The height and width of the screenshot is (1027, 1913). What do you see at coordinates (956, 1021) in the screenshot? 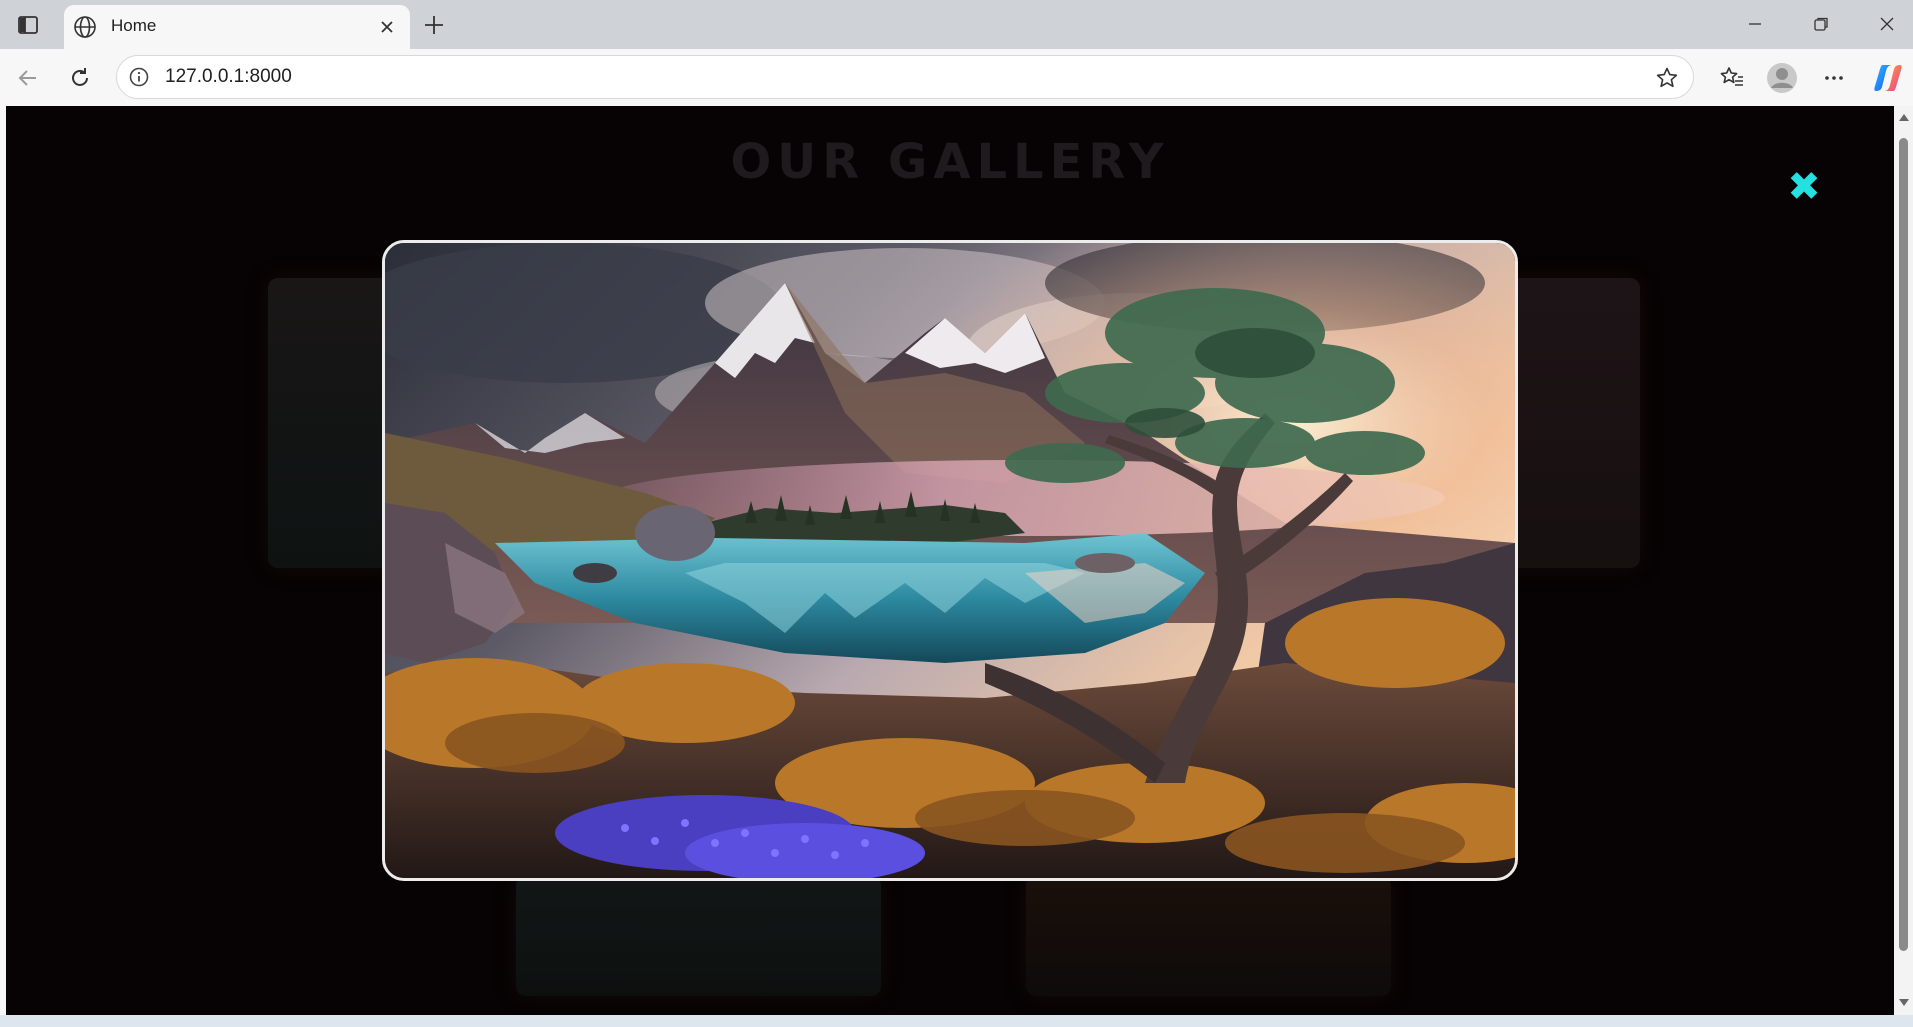
I see `window-bottom-edge` at bounding box center [956, 1021].